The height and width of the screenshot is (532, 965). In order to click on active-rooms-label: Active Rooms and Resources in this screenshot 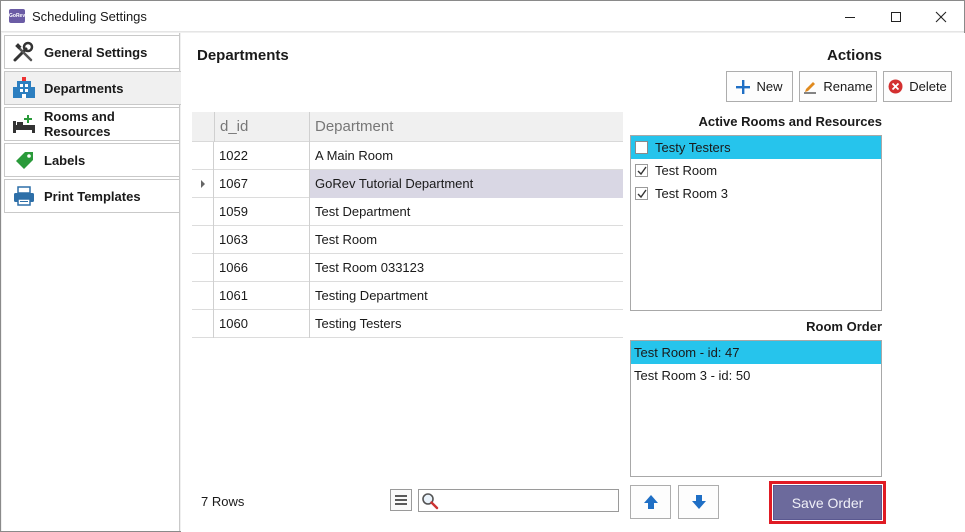, I will do `click(790, 121)`.